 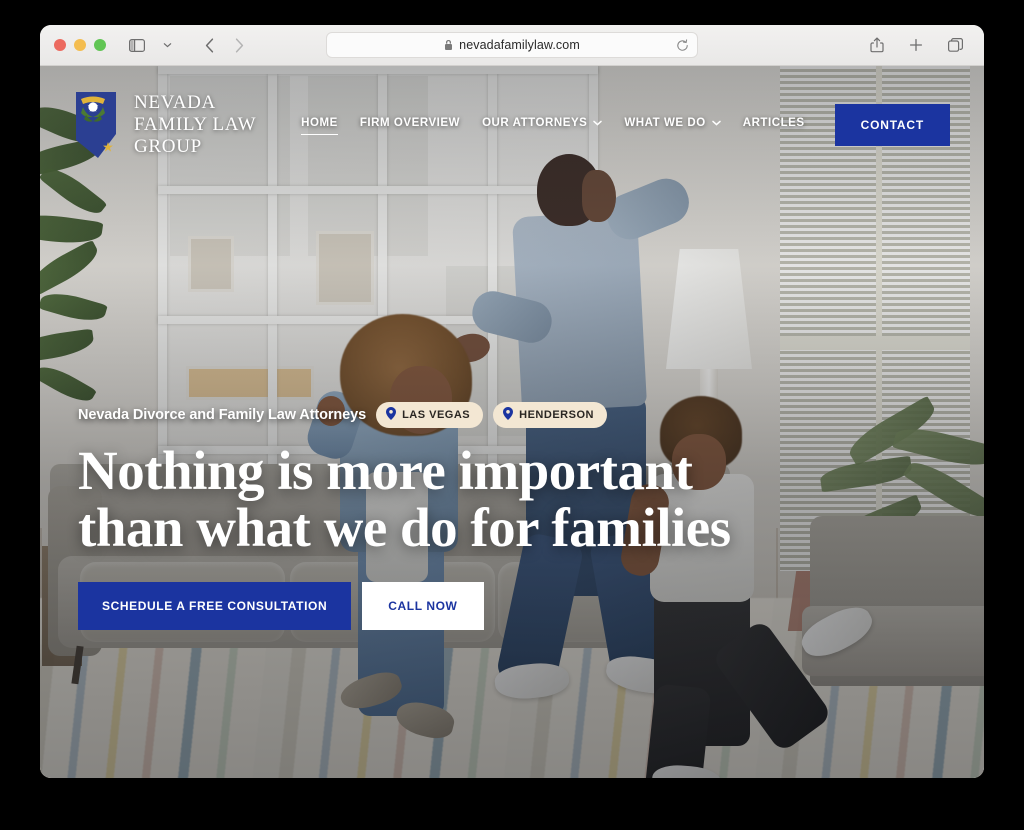 What do you see at coordinates (682, 45) in the screenshot?
I see `reload-icon` at bounding box center [682, 45].